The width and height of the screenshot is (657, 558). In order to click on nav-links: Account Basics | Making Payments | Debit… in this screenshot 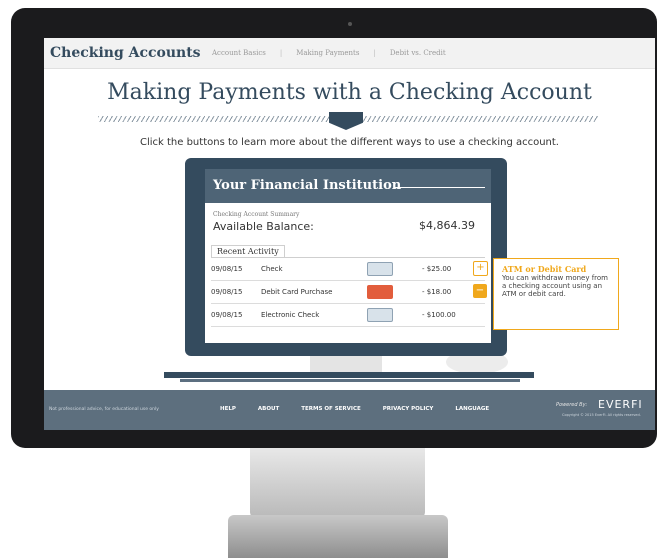, I will do `click(336, 53)`.